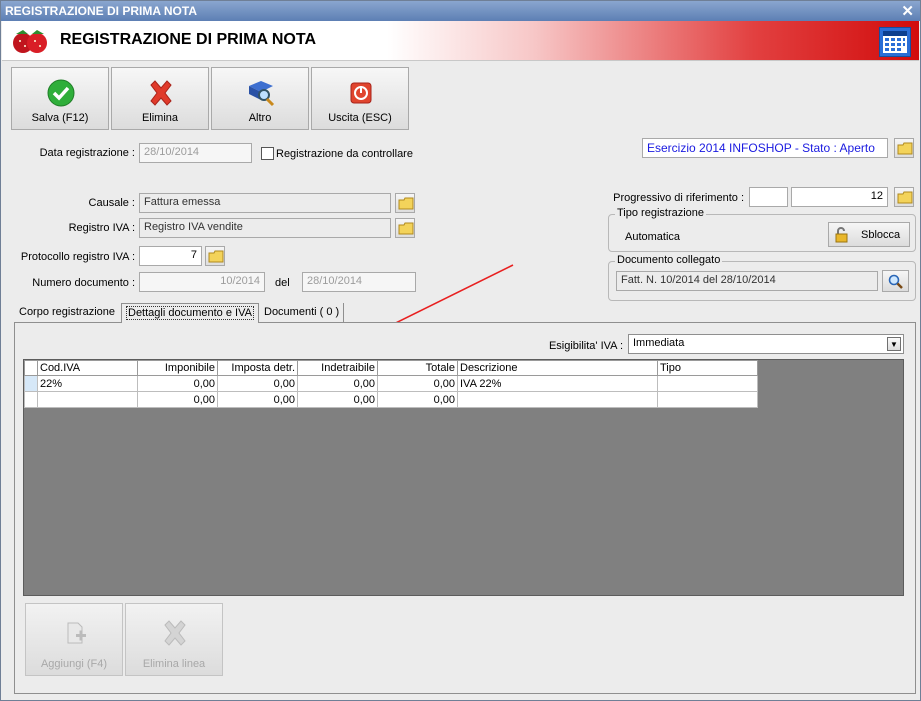 Image resolution: width=921 pixels, height=701 pixels. I want to click on tipo-registrazione-value: Automatica, so click(653, 237).